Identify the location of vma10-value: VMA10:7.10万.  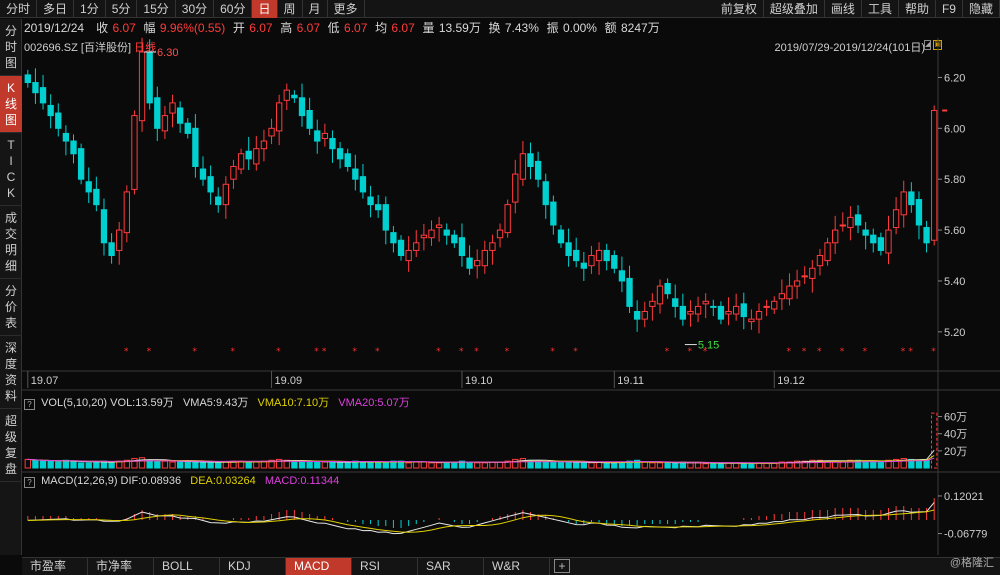
(293, 403).